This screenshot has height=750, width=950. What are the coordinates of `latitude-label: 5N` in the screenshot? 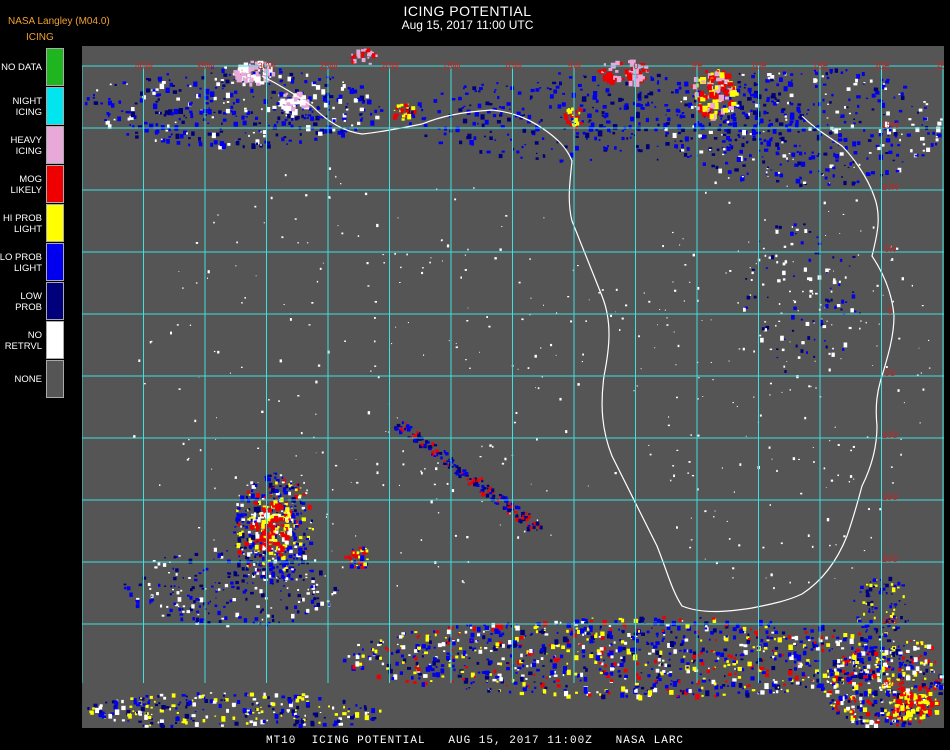 It's located at (890, 249).